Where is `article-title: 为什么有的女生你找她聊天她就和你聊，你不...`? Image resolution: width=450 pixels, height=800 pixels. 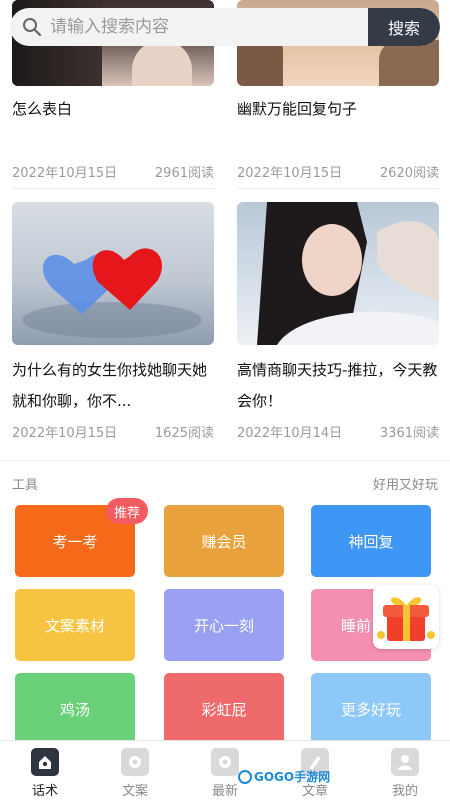 article-title: 为什么有的女生你找她聊天她就和你聊，你不... is located at coordinates (110, 385).